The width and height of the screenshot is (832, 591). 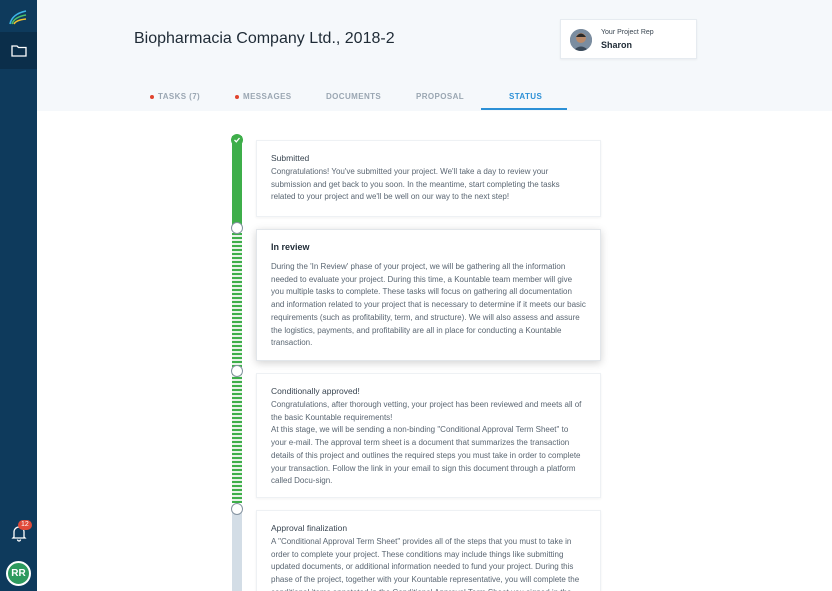 I want to click on step-title: Conditionally approved!, so click(x=315, y=391).